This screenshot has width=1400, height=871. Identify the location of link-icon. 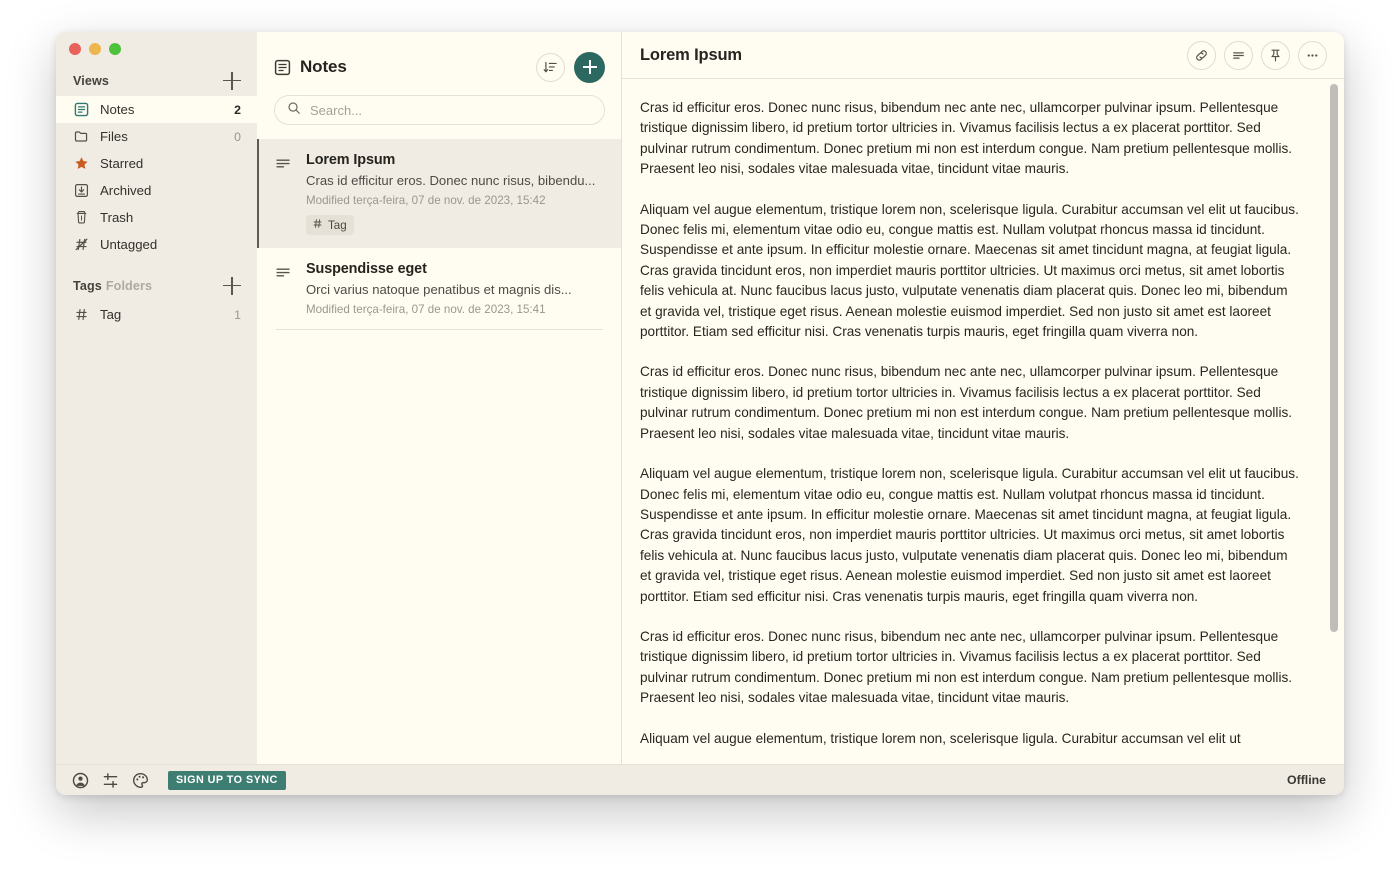
(1201, 55).